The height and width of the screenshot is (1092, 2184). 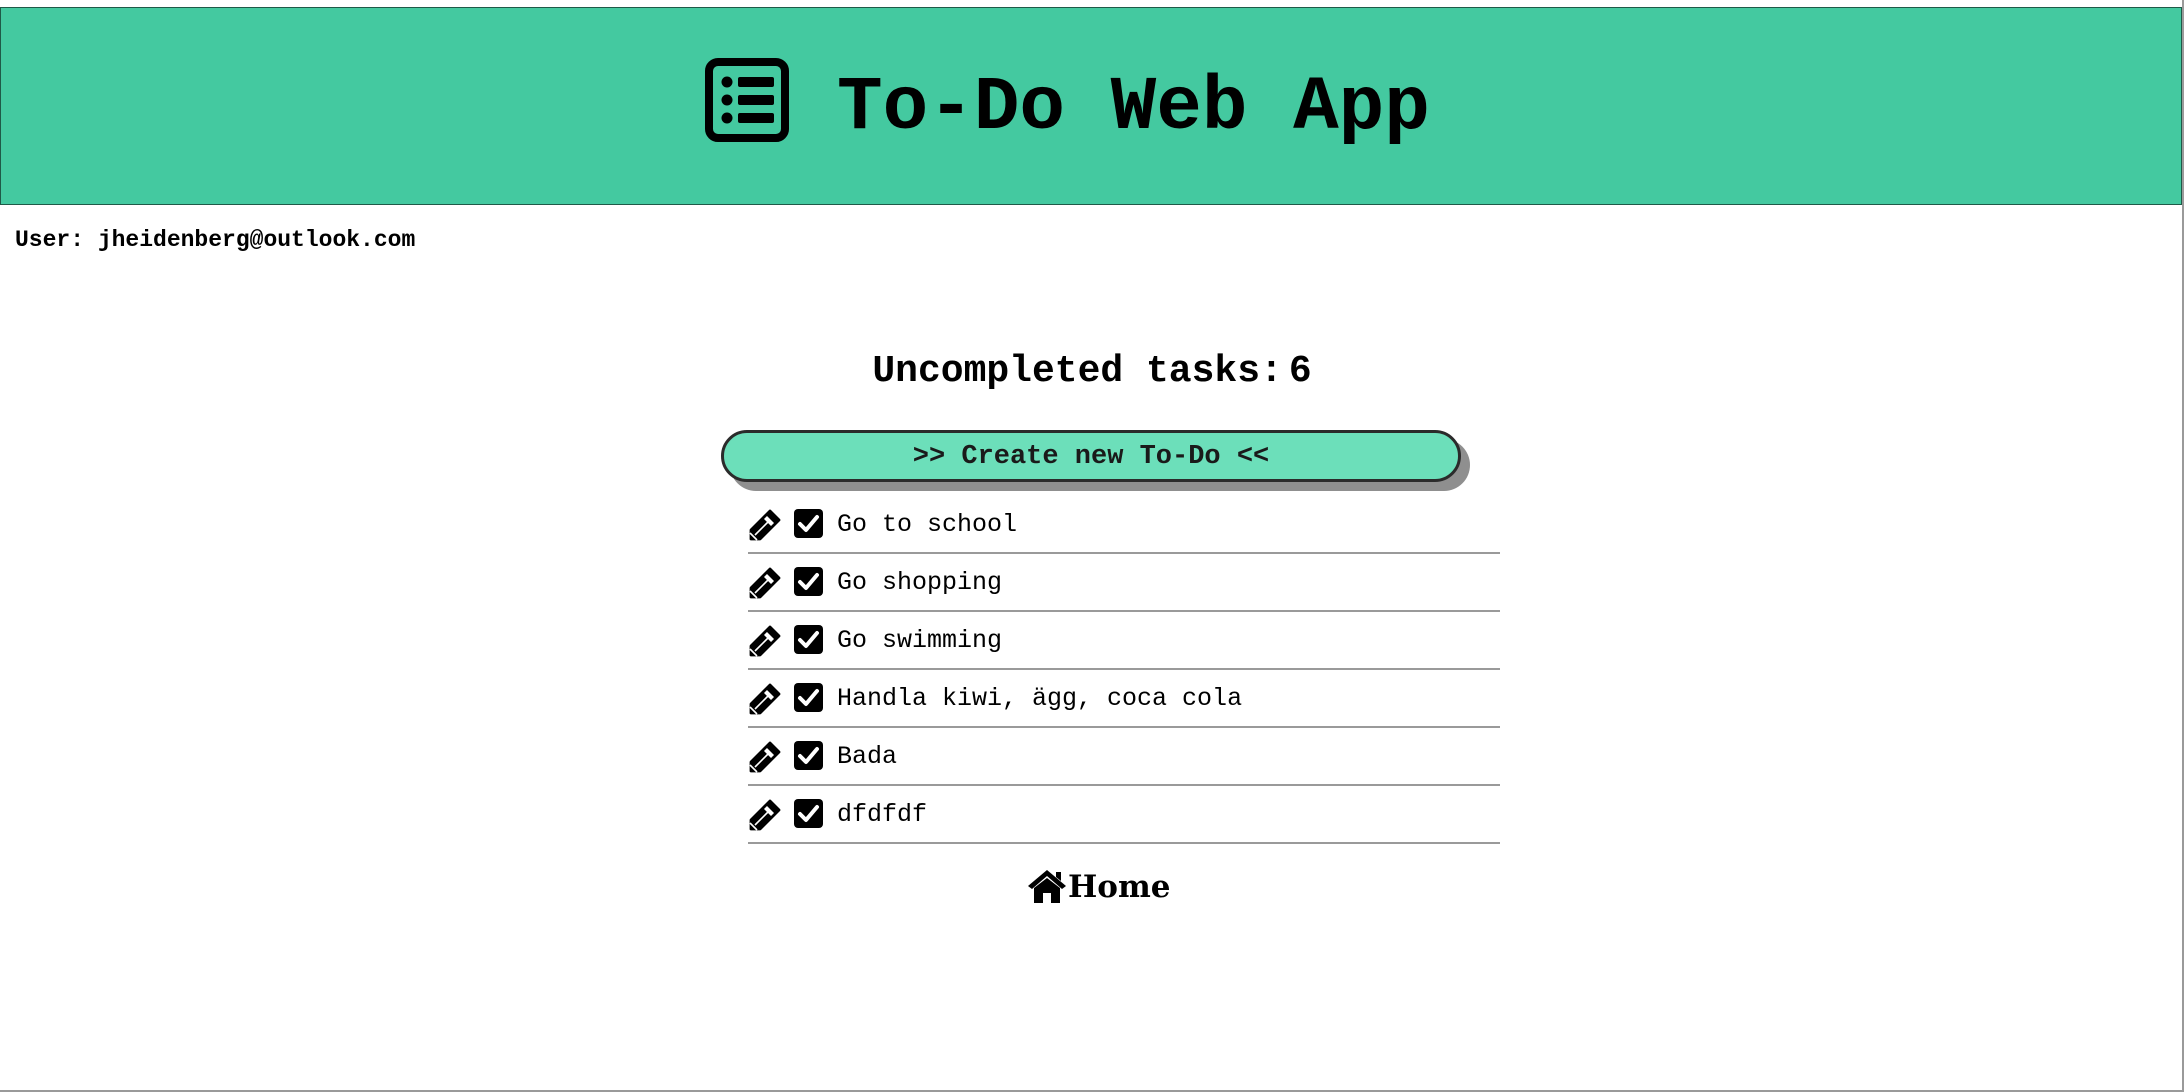 What do you see at coordinates (1124, 757) in the screenshot?
I see `todo-item: Bada` at bounding box center [1124, 757].